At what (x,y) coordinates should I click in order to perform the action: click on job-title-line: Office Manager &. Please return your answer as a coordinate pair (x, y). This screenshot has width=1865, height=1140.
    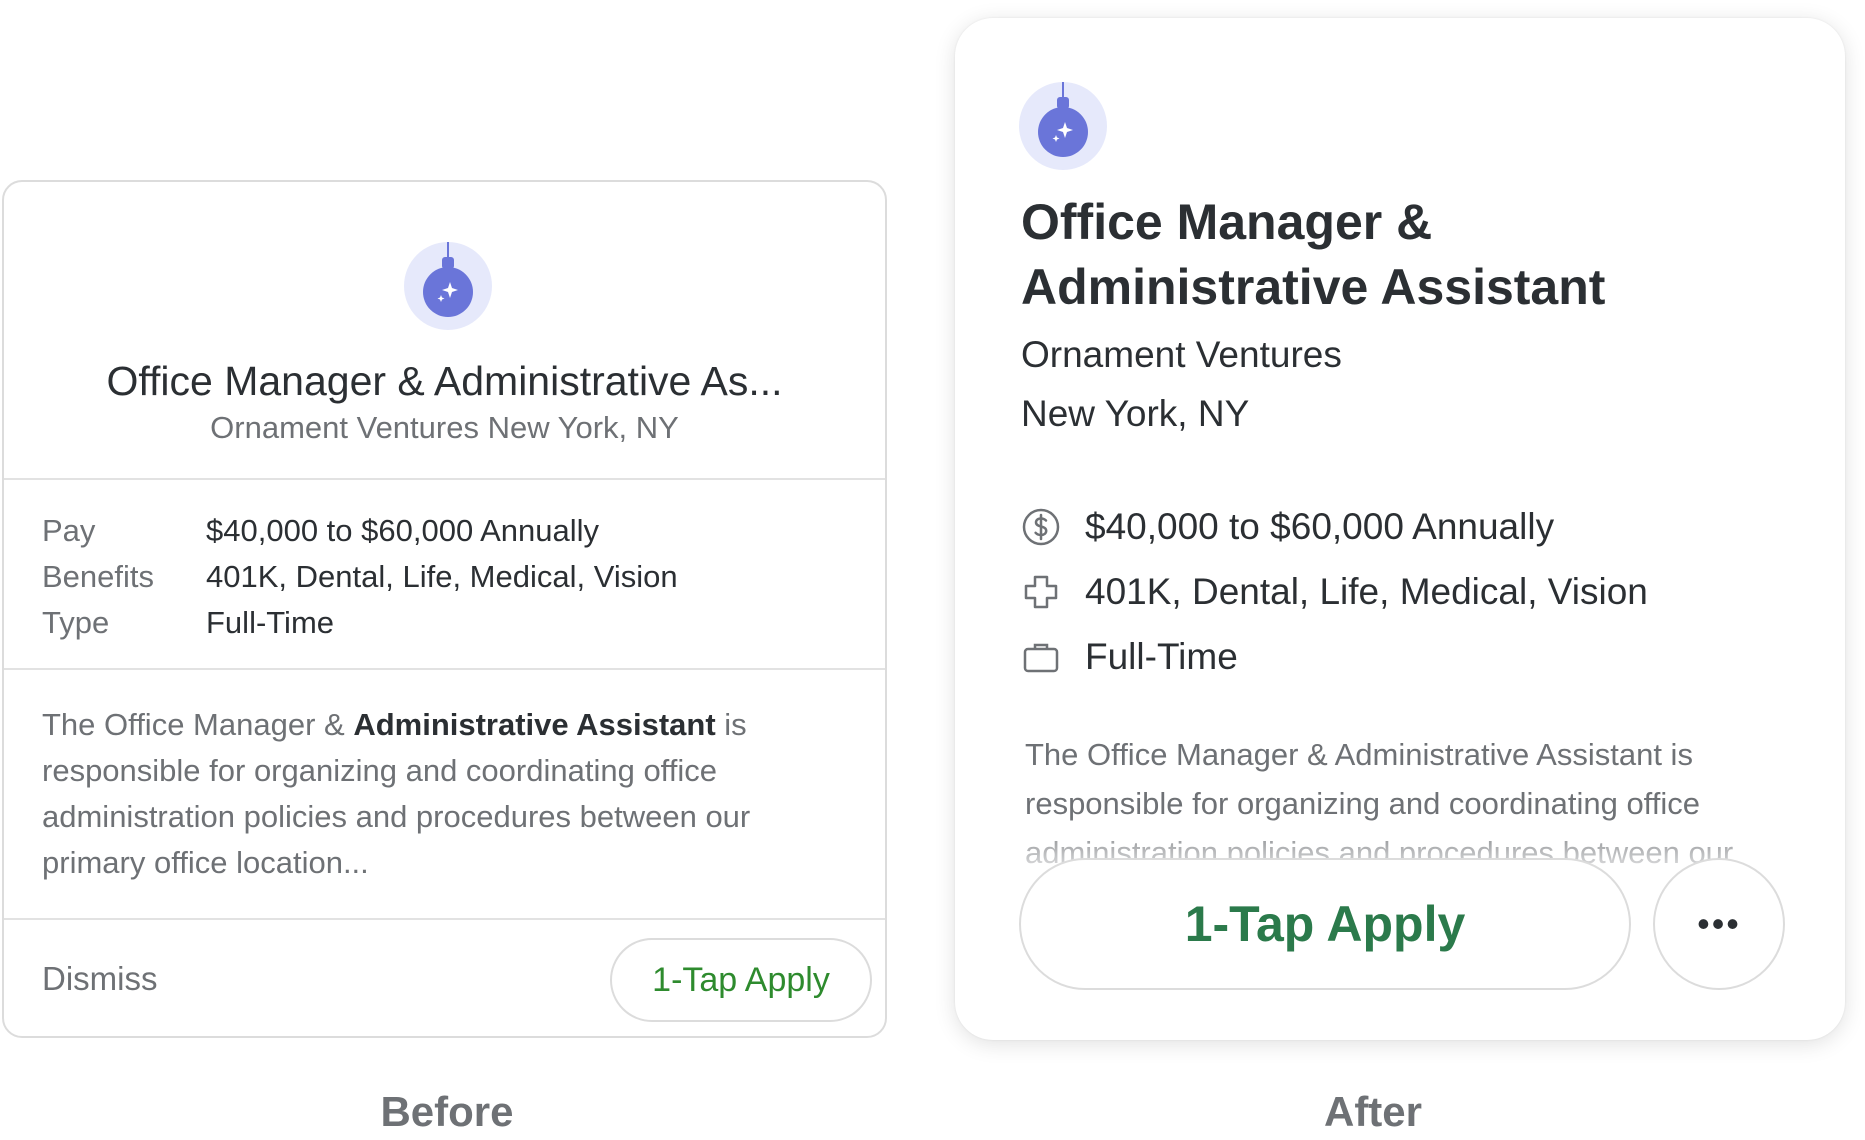
    Looking at the image, I should click on (1227, 222).